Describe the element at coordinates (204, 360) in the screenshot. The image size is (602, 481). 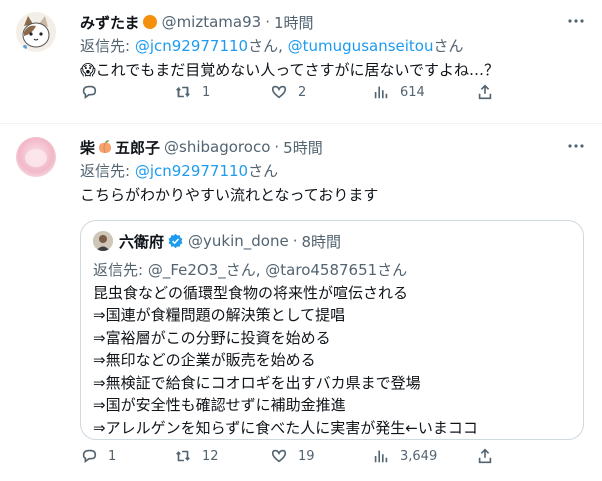
I see `quote-line: ⇒無印などの企業が販売を始める` at that location.